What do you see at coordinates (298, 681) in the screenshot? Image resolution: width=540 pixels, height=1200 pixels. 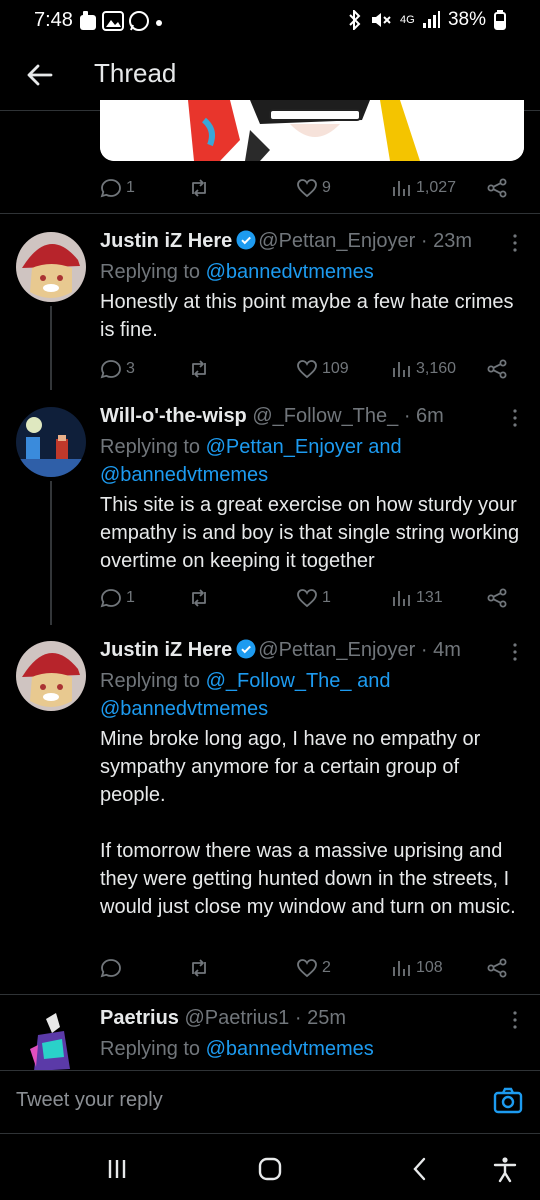 I see `mention-link: @_Follow_The_ and` at bounding box center [298, 681].